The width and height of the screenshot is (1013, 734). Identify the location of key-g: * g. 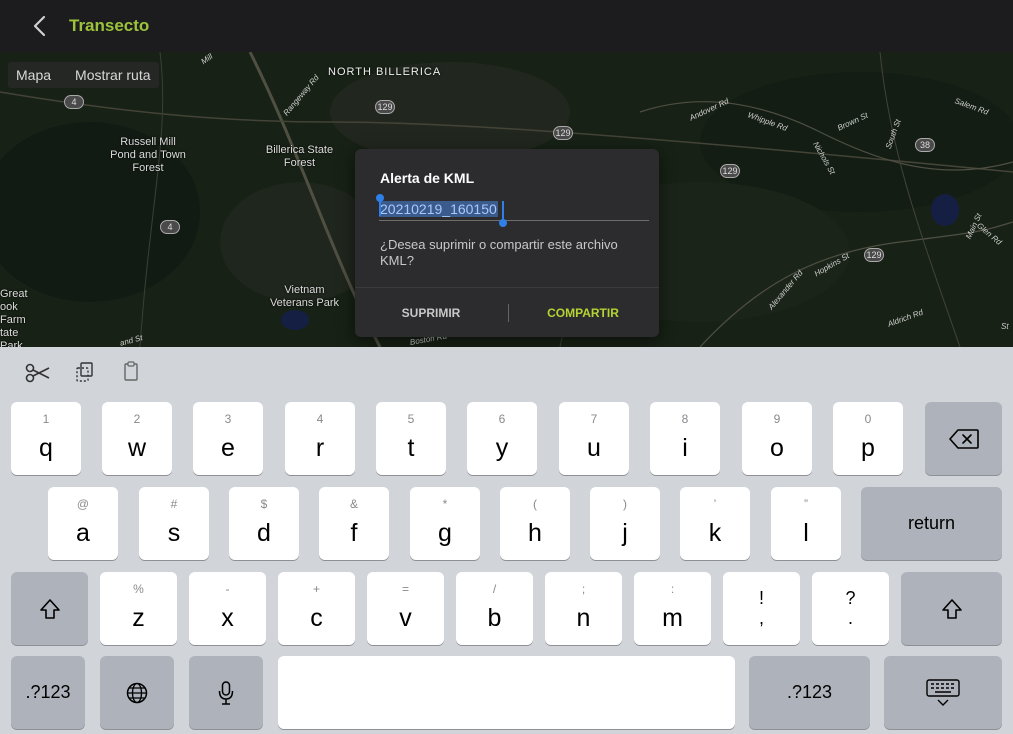
(445, 523).